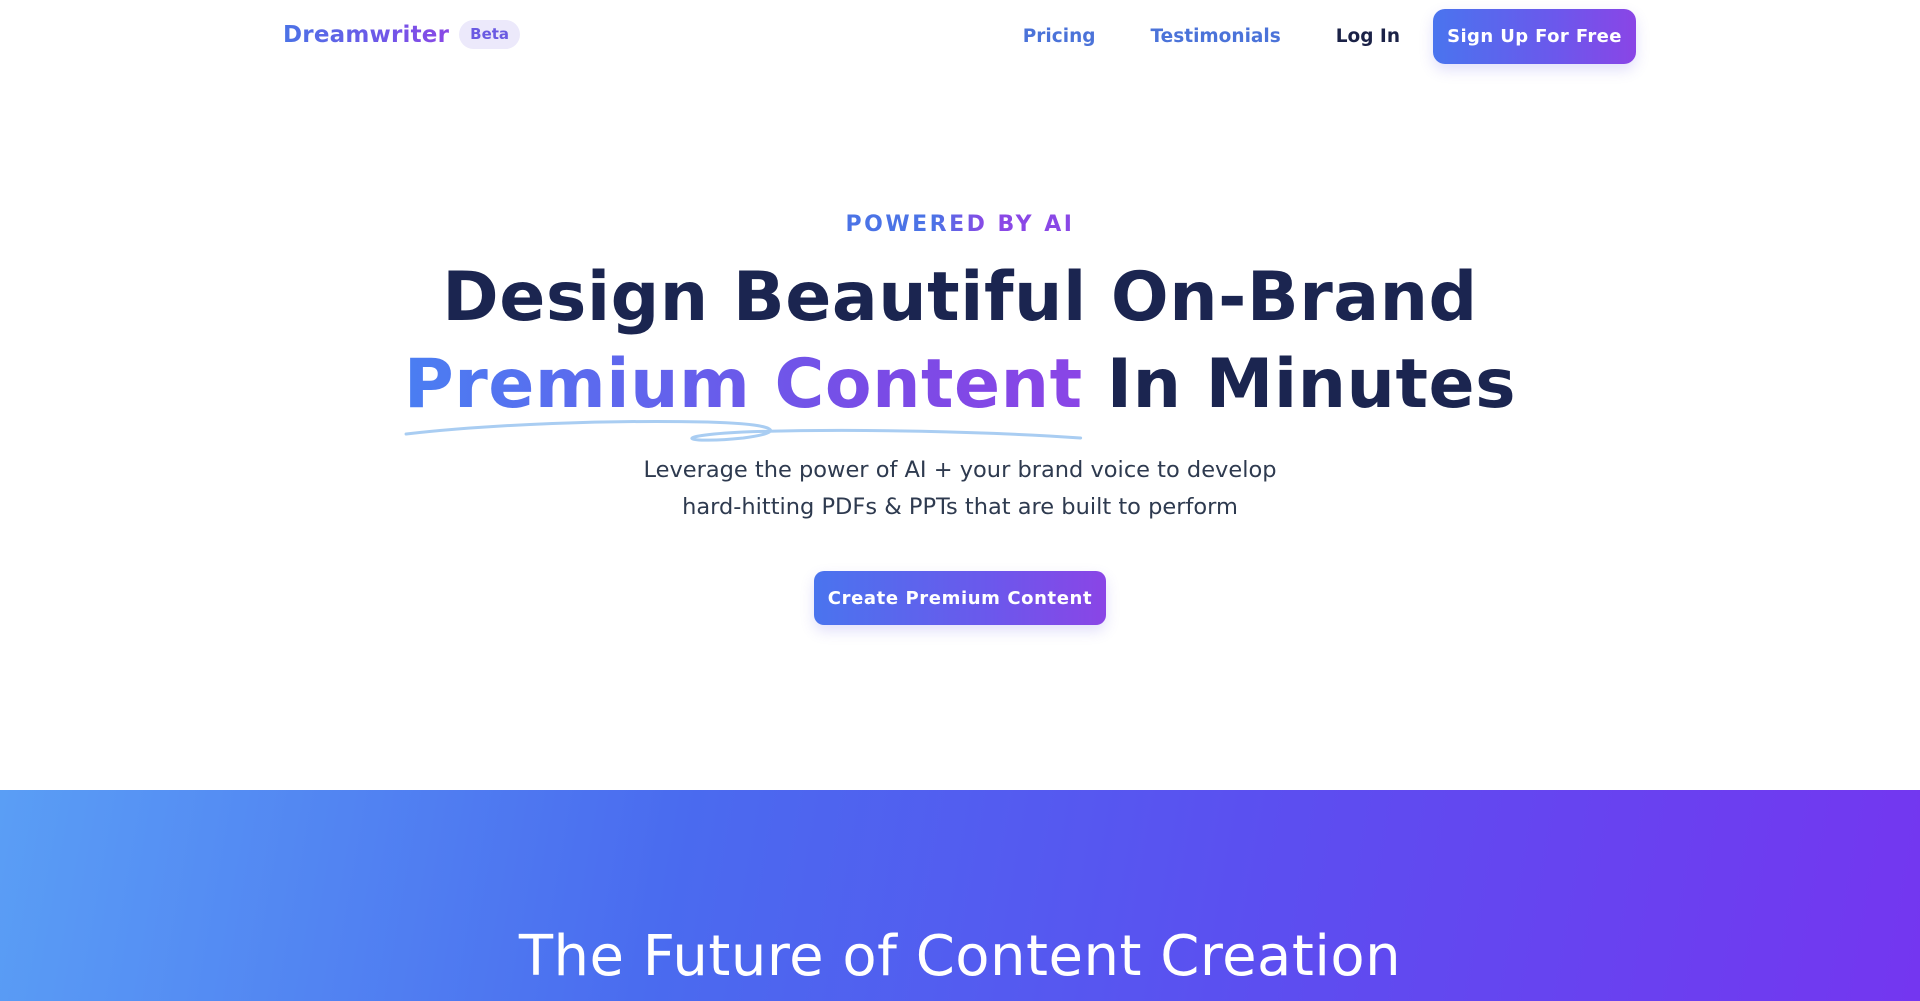  What do you see at coordinates (1216, 36) in the screenshot?
I see `nav-link-testimonials: Testimonials` at bounding box center [1216, 36].